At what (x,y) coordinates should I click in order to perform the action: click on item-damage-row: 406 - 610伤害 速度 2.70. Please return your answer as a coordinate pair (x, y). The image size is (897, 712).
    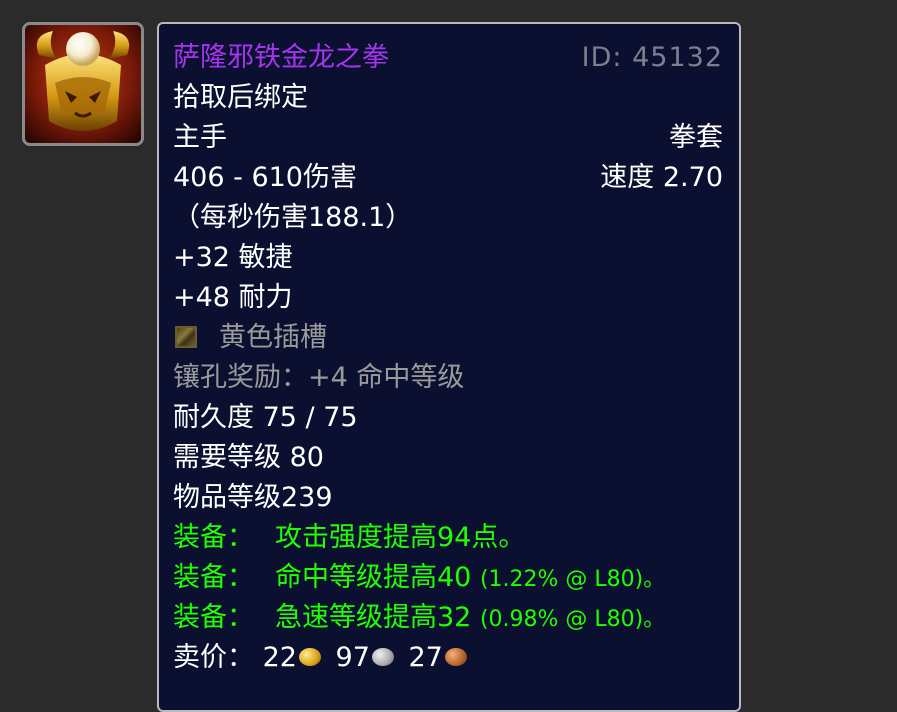
    Looking at the image, I should click on (448, 178).